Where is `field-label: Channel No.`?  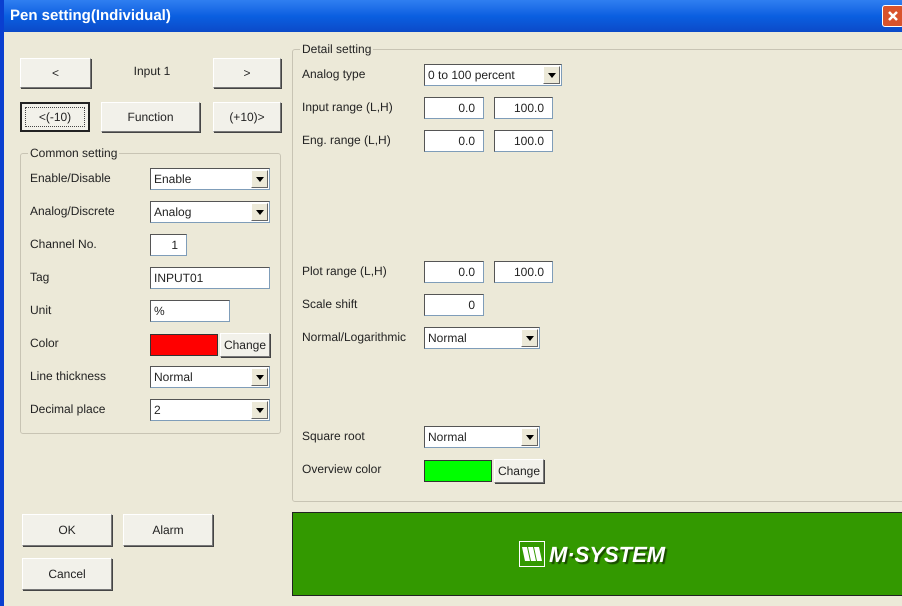 field-label: Channel No. is located at coordinates (64, 244).